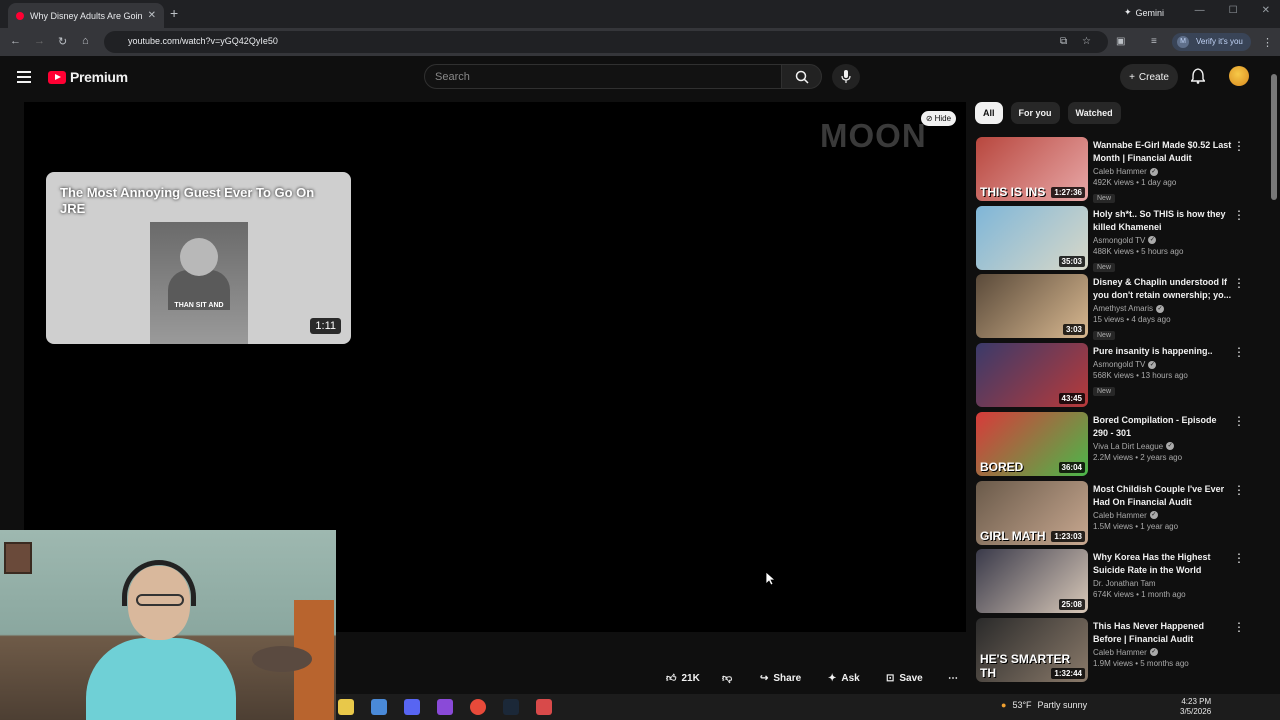  I want to click on hamburger-menu-icon, so click(24, 77).